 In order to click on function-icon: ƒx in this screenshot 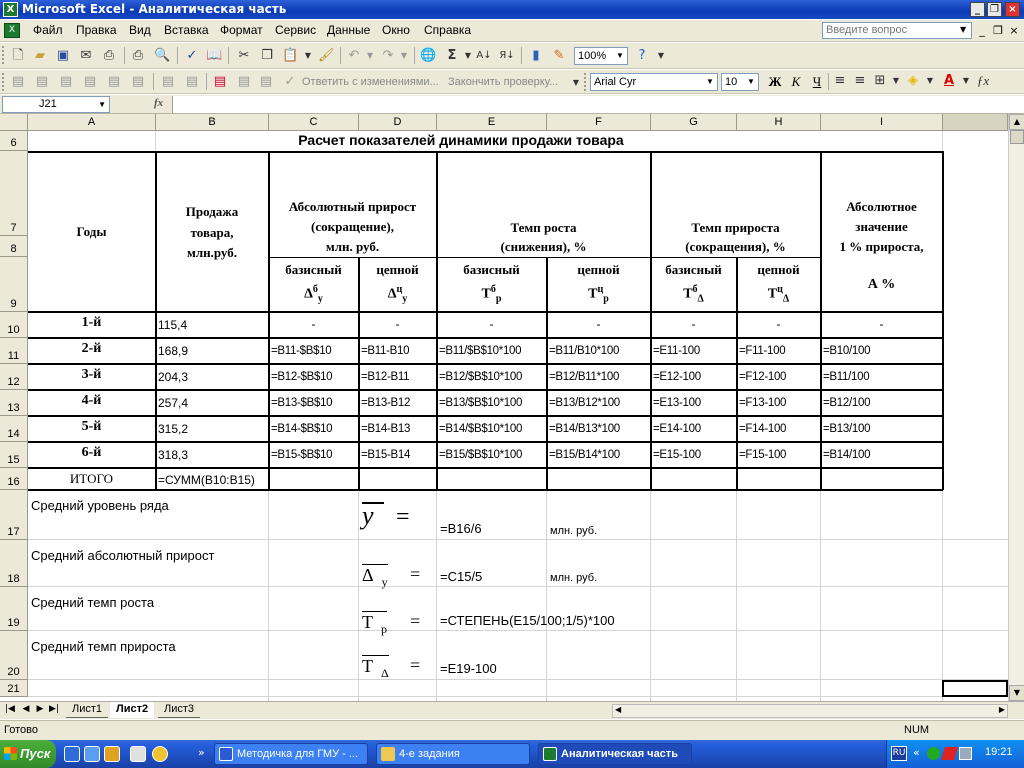, I will do `click(983, 81)`.